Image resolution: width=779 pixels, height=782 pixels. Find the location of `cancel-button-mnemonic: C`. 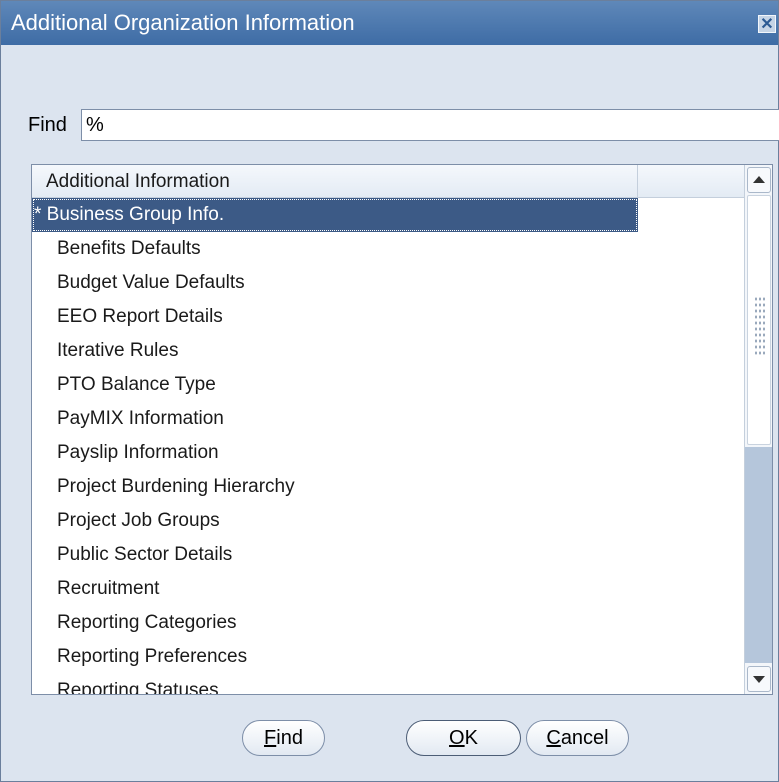

cancel-button-mnemonic: C is located at coordinates (553, 738).